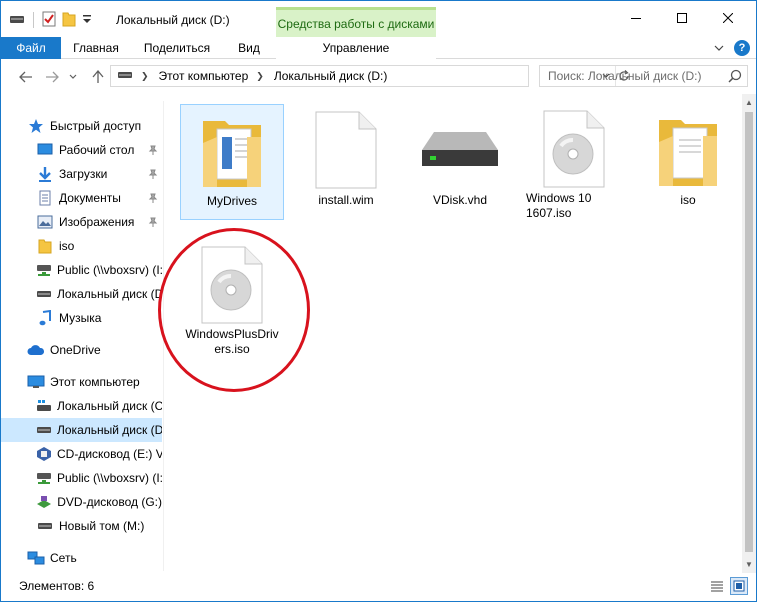 The image size is (757, 602). I want to click on nav-dvd-drive-g: DVD-дисковод (G:), so click(81, 502).